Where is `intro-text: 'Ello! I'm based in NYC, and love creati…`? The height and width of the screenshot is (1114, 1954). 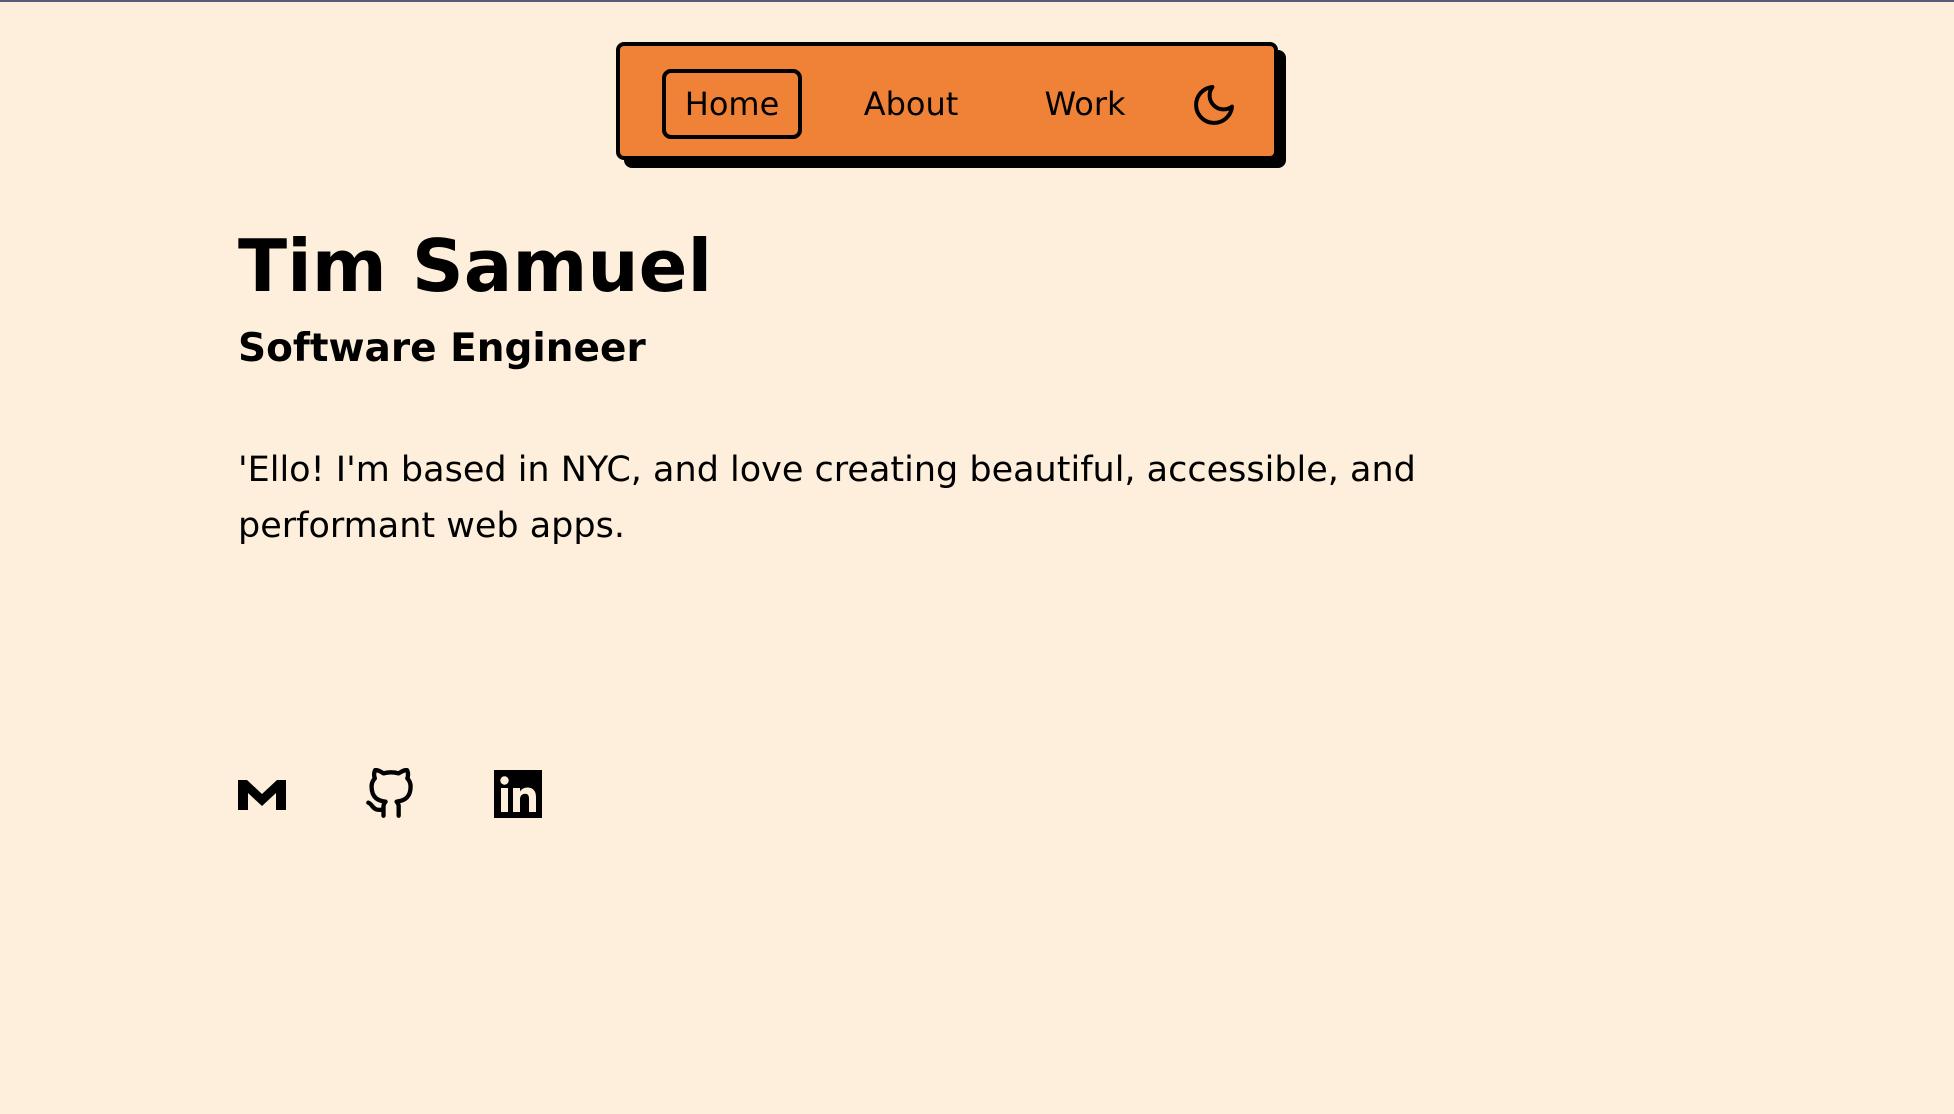 intro-text: 'Ello! I'm based in NYC, and love creati… is located at coordinates (827, 498).